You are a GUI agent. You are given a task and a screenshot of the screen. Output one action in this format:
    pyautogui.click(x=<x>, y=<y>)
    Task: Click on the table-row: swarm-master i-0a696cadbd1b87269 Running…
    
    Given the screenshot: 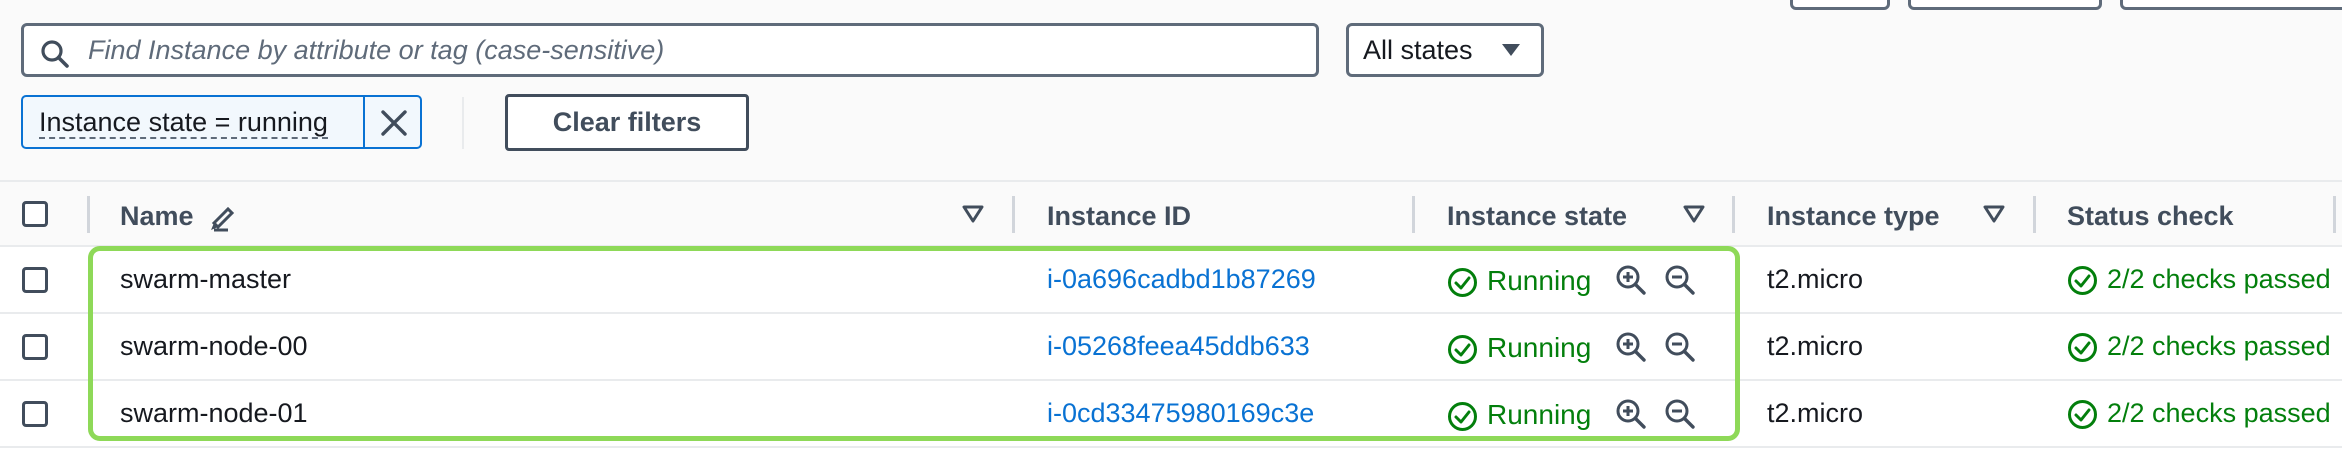 What is the action you would take?
    pyautogui.click(x=1171, y=280)
    